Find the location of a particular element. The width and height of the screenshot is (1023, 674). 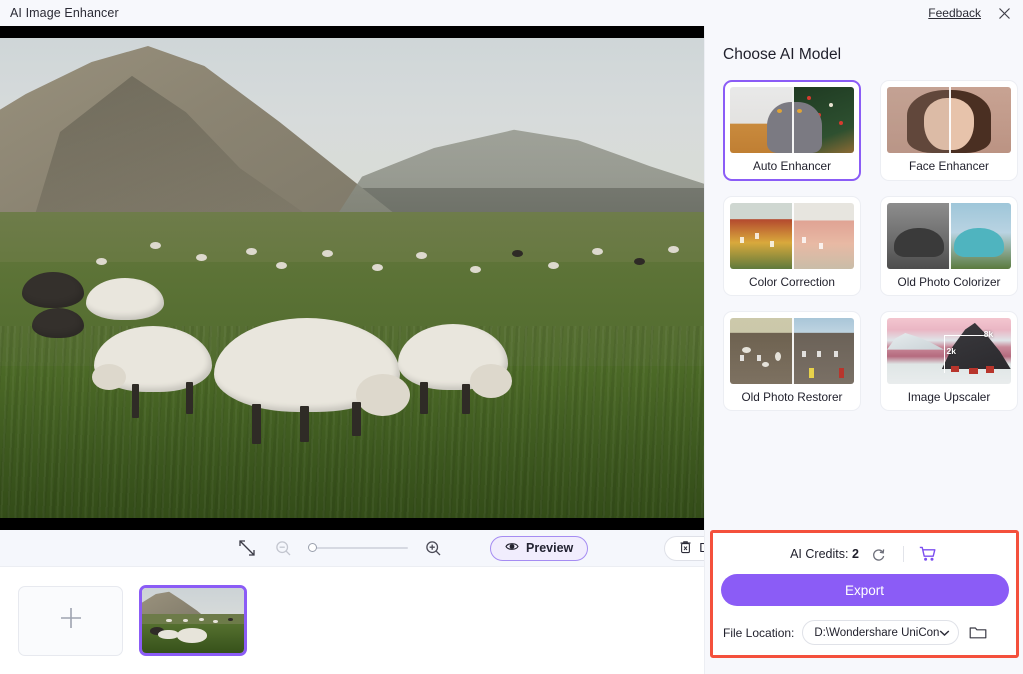

model-card-face-enhancer: Face Enhancer is located at coordinates (949, 130).